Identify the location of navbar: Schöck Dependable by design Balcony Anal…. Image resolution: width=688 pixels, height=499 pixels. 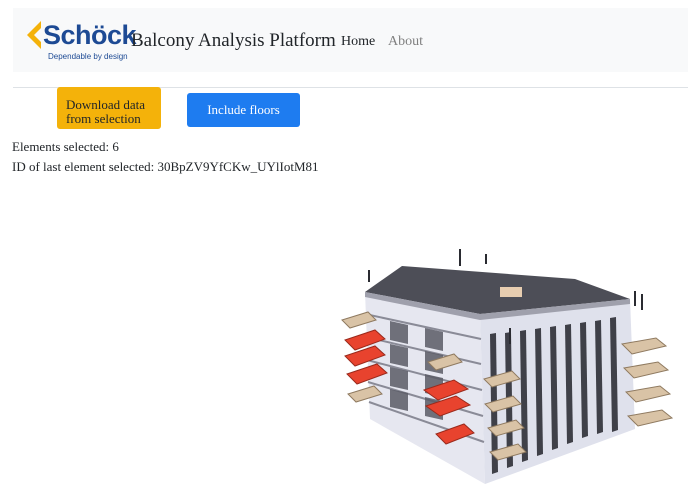
(350, 40).